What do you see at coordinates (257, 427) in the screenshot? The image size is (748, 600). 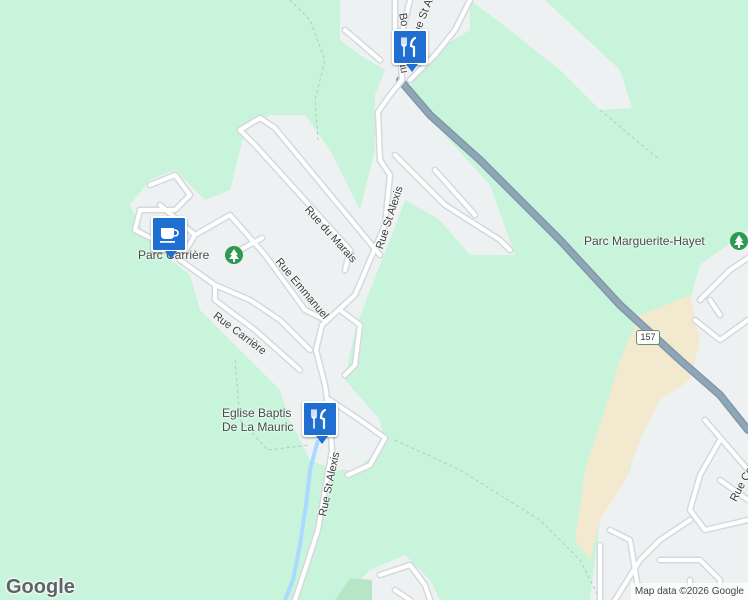 I see `place-label-eglise-line2: De La Mauric` at bounding box center [257, 427].